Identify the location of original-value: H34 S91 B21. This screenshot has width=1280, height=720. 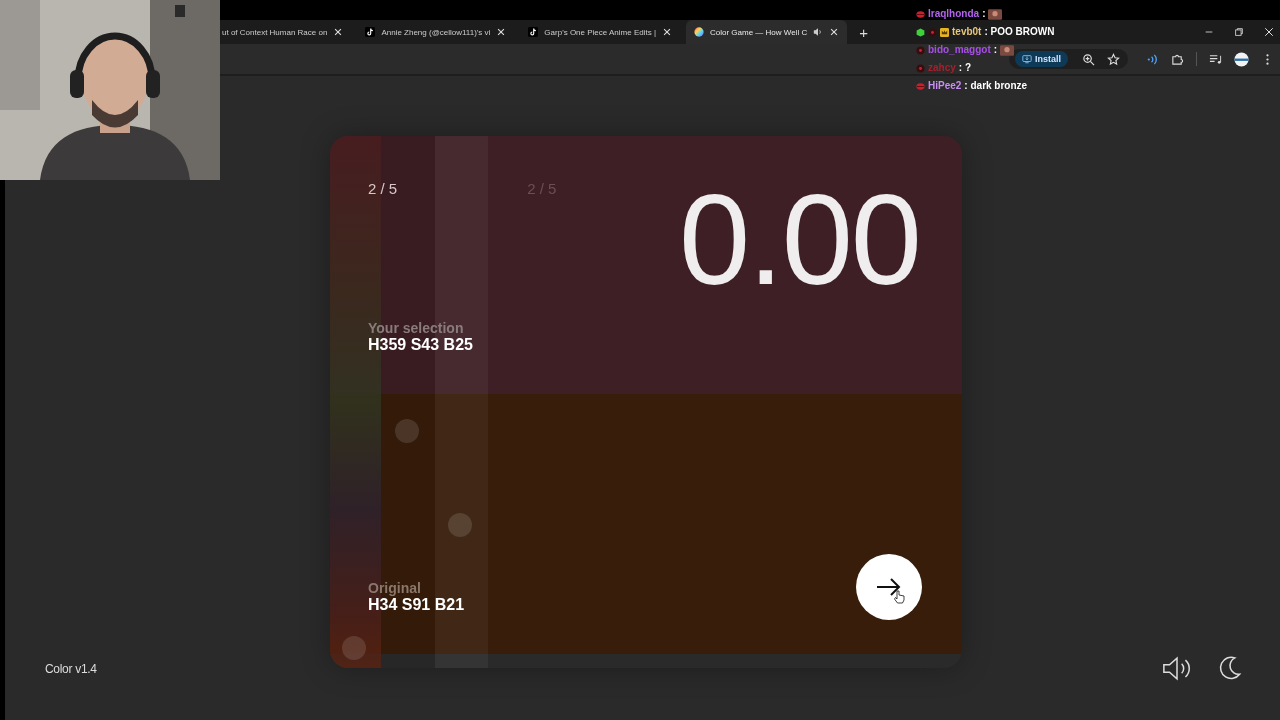
(416, 605).